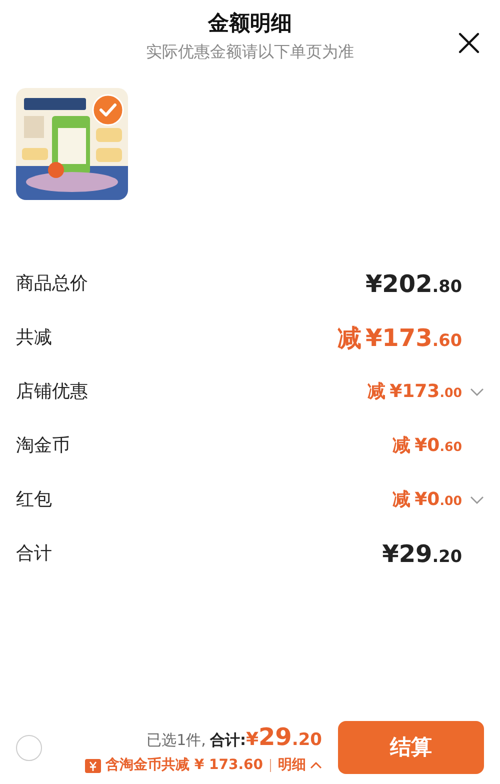 Image resolution: width=500 pixels, height=784 pixels. Describe the element at coordinates (52, 392) in the screenshot. I see `row-label: 店铺优惠` at that location.